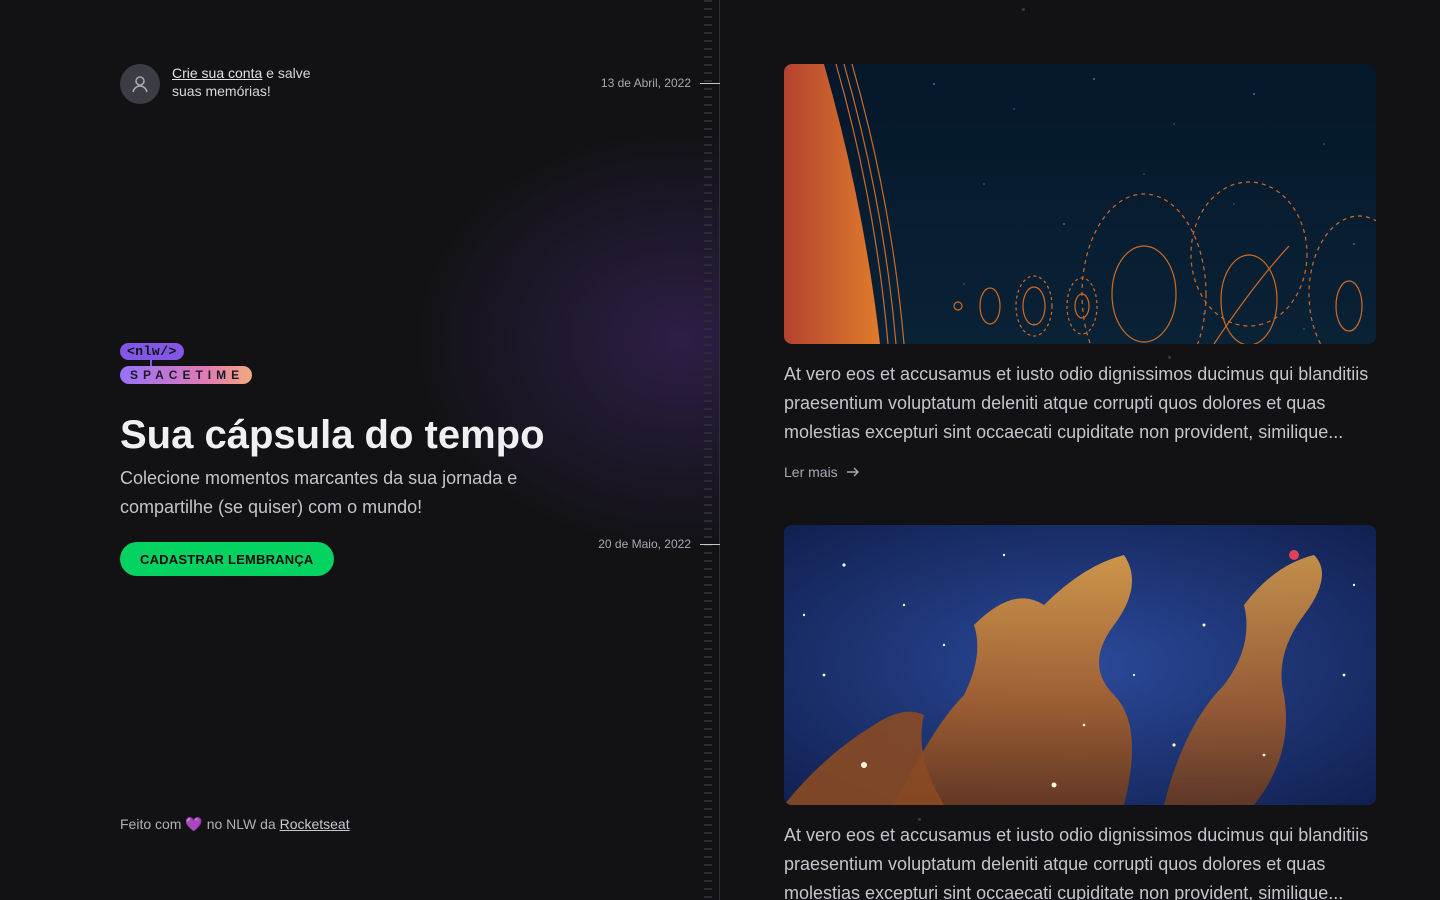 Image resolution: width=1440 pixels, height=900 pixels. Describe the element at coordinates (332, 435) in the screenshot. I see `page-title: Sua cápsula do tempo` at that location.